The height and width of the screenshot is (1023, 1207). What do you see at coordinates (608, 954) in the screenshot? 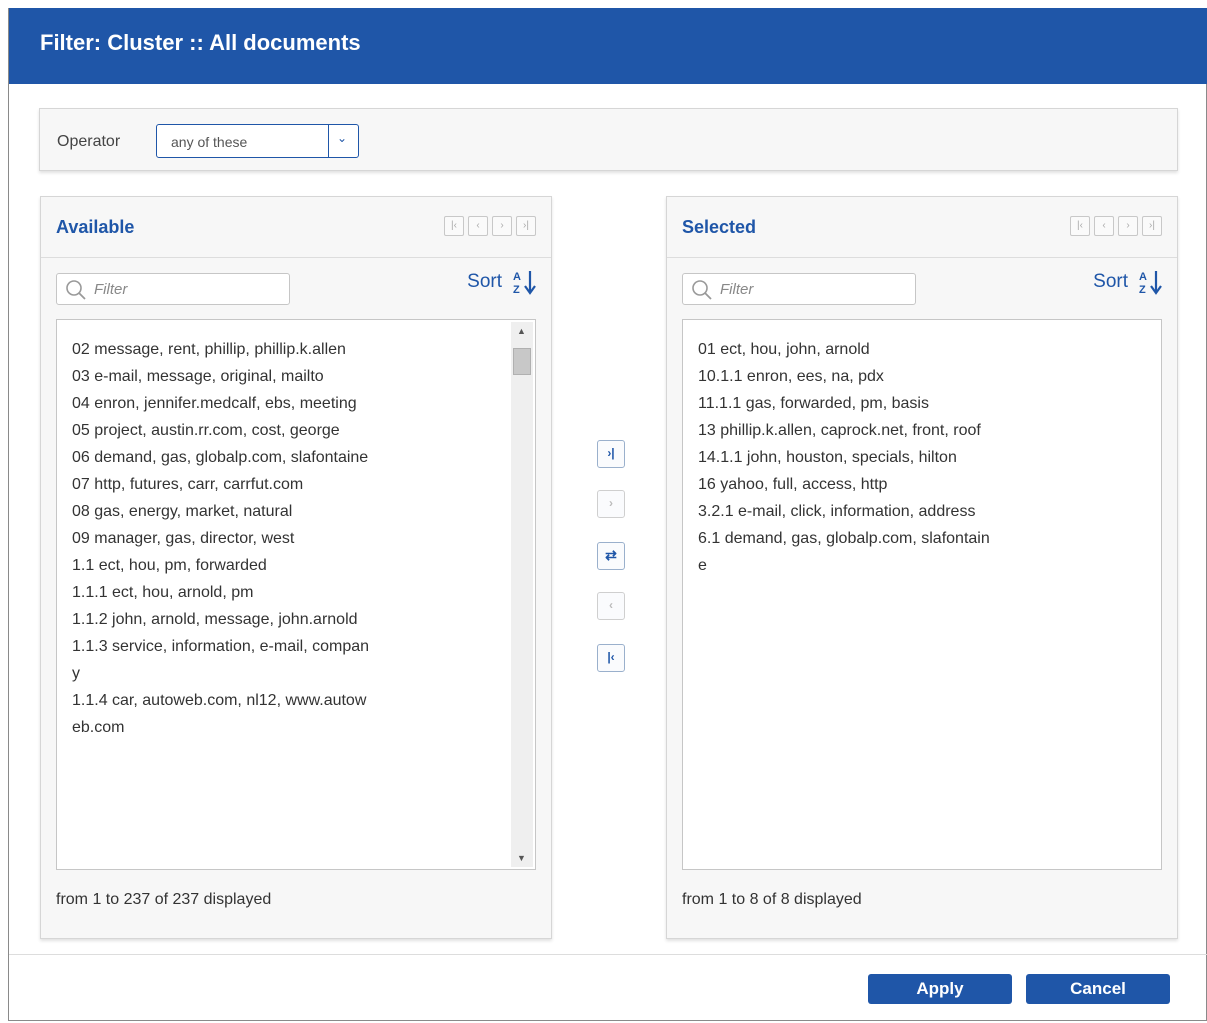
I see `footer-divider` at bounding box center [608, 954].